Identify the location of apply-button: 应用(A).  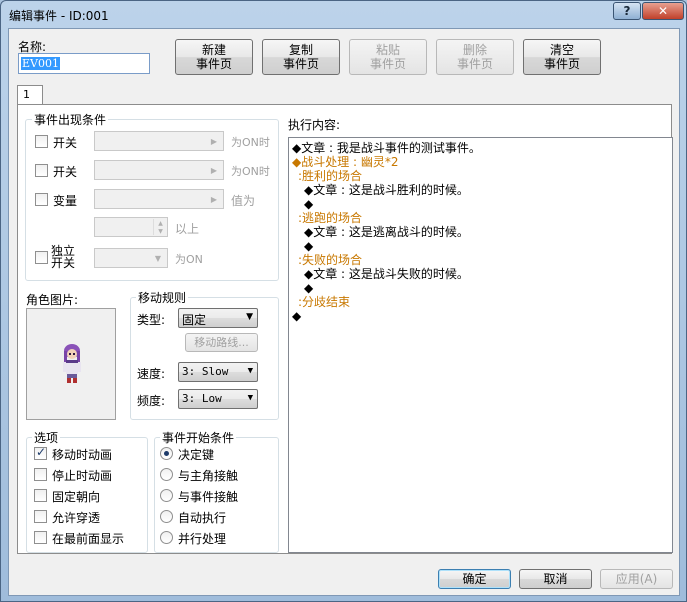
(636, 579).